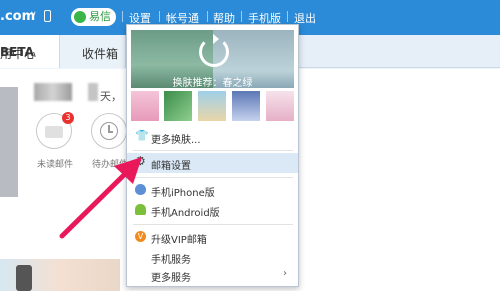 This screenshot has height=291, width=500. I want to click on menu-iphone: 手机iPhone版, so click(212, 190).